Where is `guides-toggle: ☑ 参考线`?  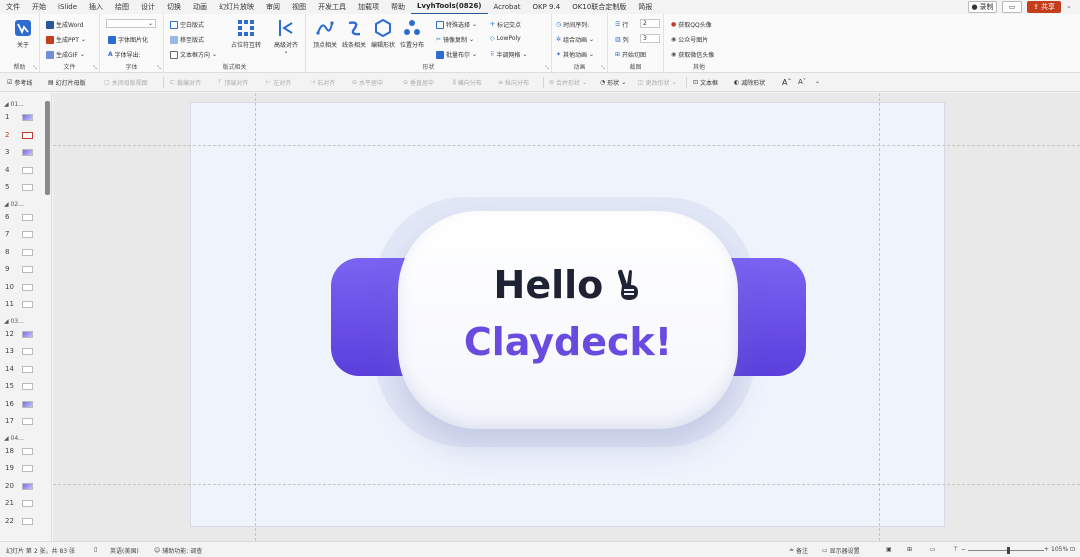
guides-toggle: ☑ 参考线 is located at coordinates (19, 82).